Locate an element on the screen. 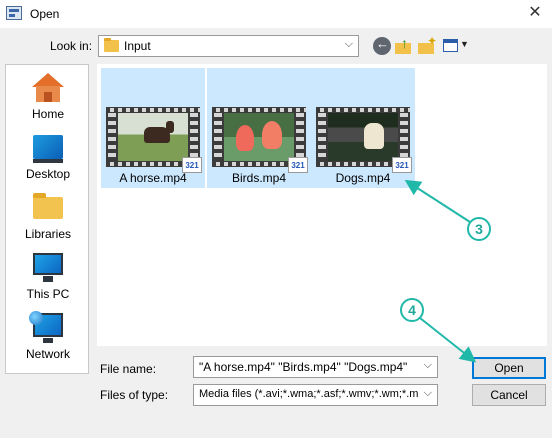  flamingos-image is located at coordinates (259, 137).